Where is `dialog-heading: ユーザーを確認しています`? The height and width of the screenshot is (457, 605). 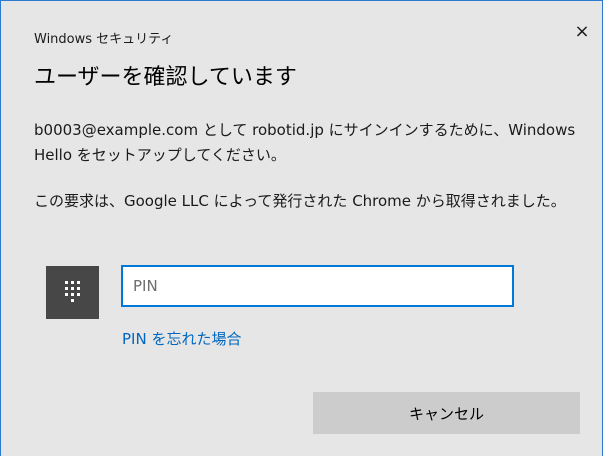
dialog-heading: ユーザーを確認しています is located at coordinates (165, 77).